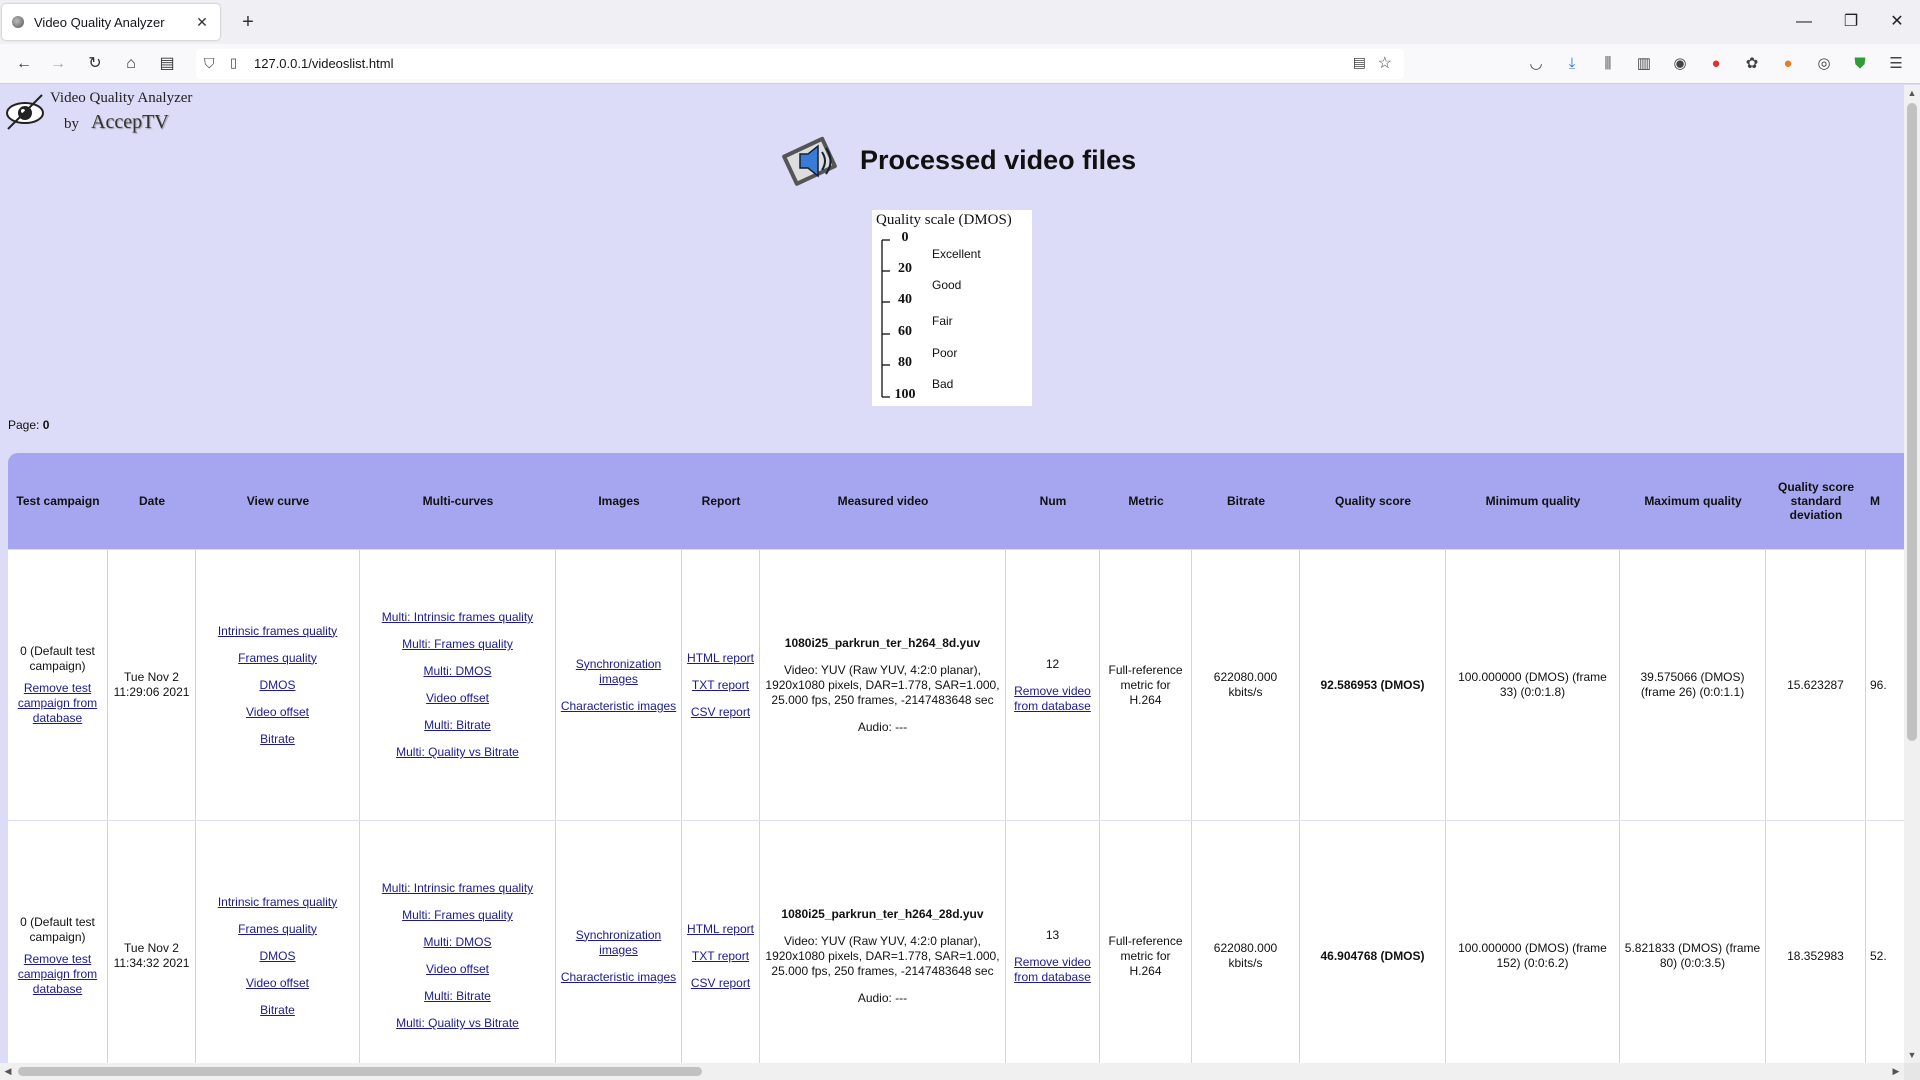 The width and height of the screenshot is (1920, 1080). I want to click on audio-description: Audio: ---, so click(882, 726).